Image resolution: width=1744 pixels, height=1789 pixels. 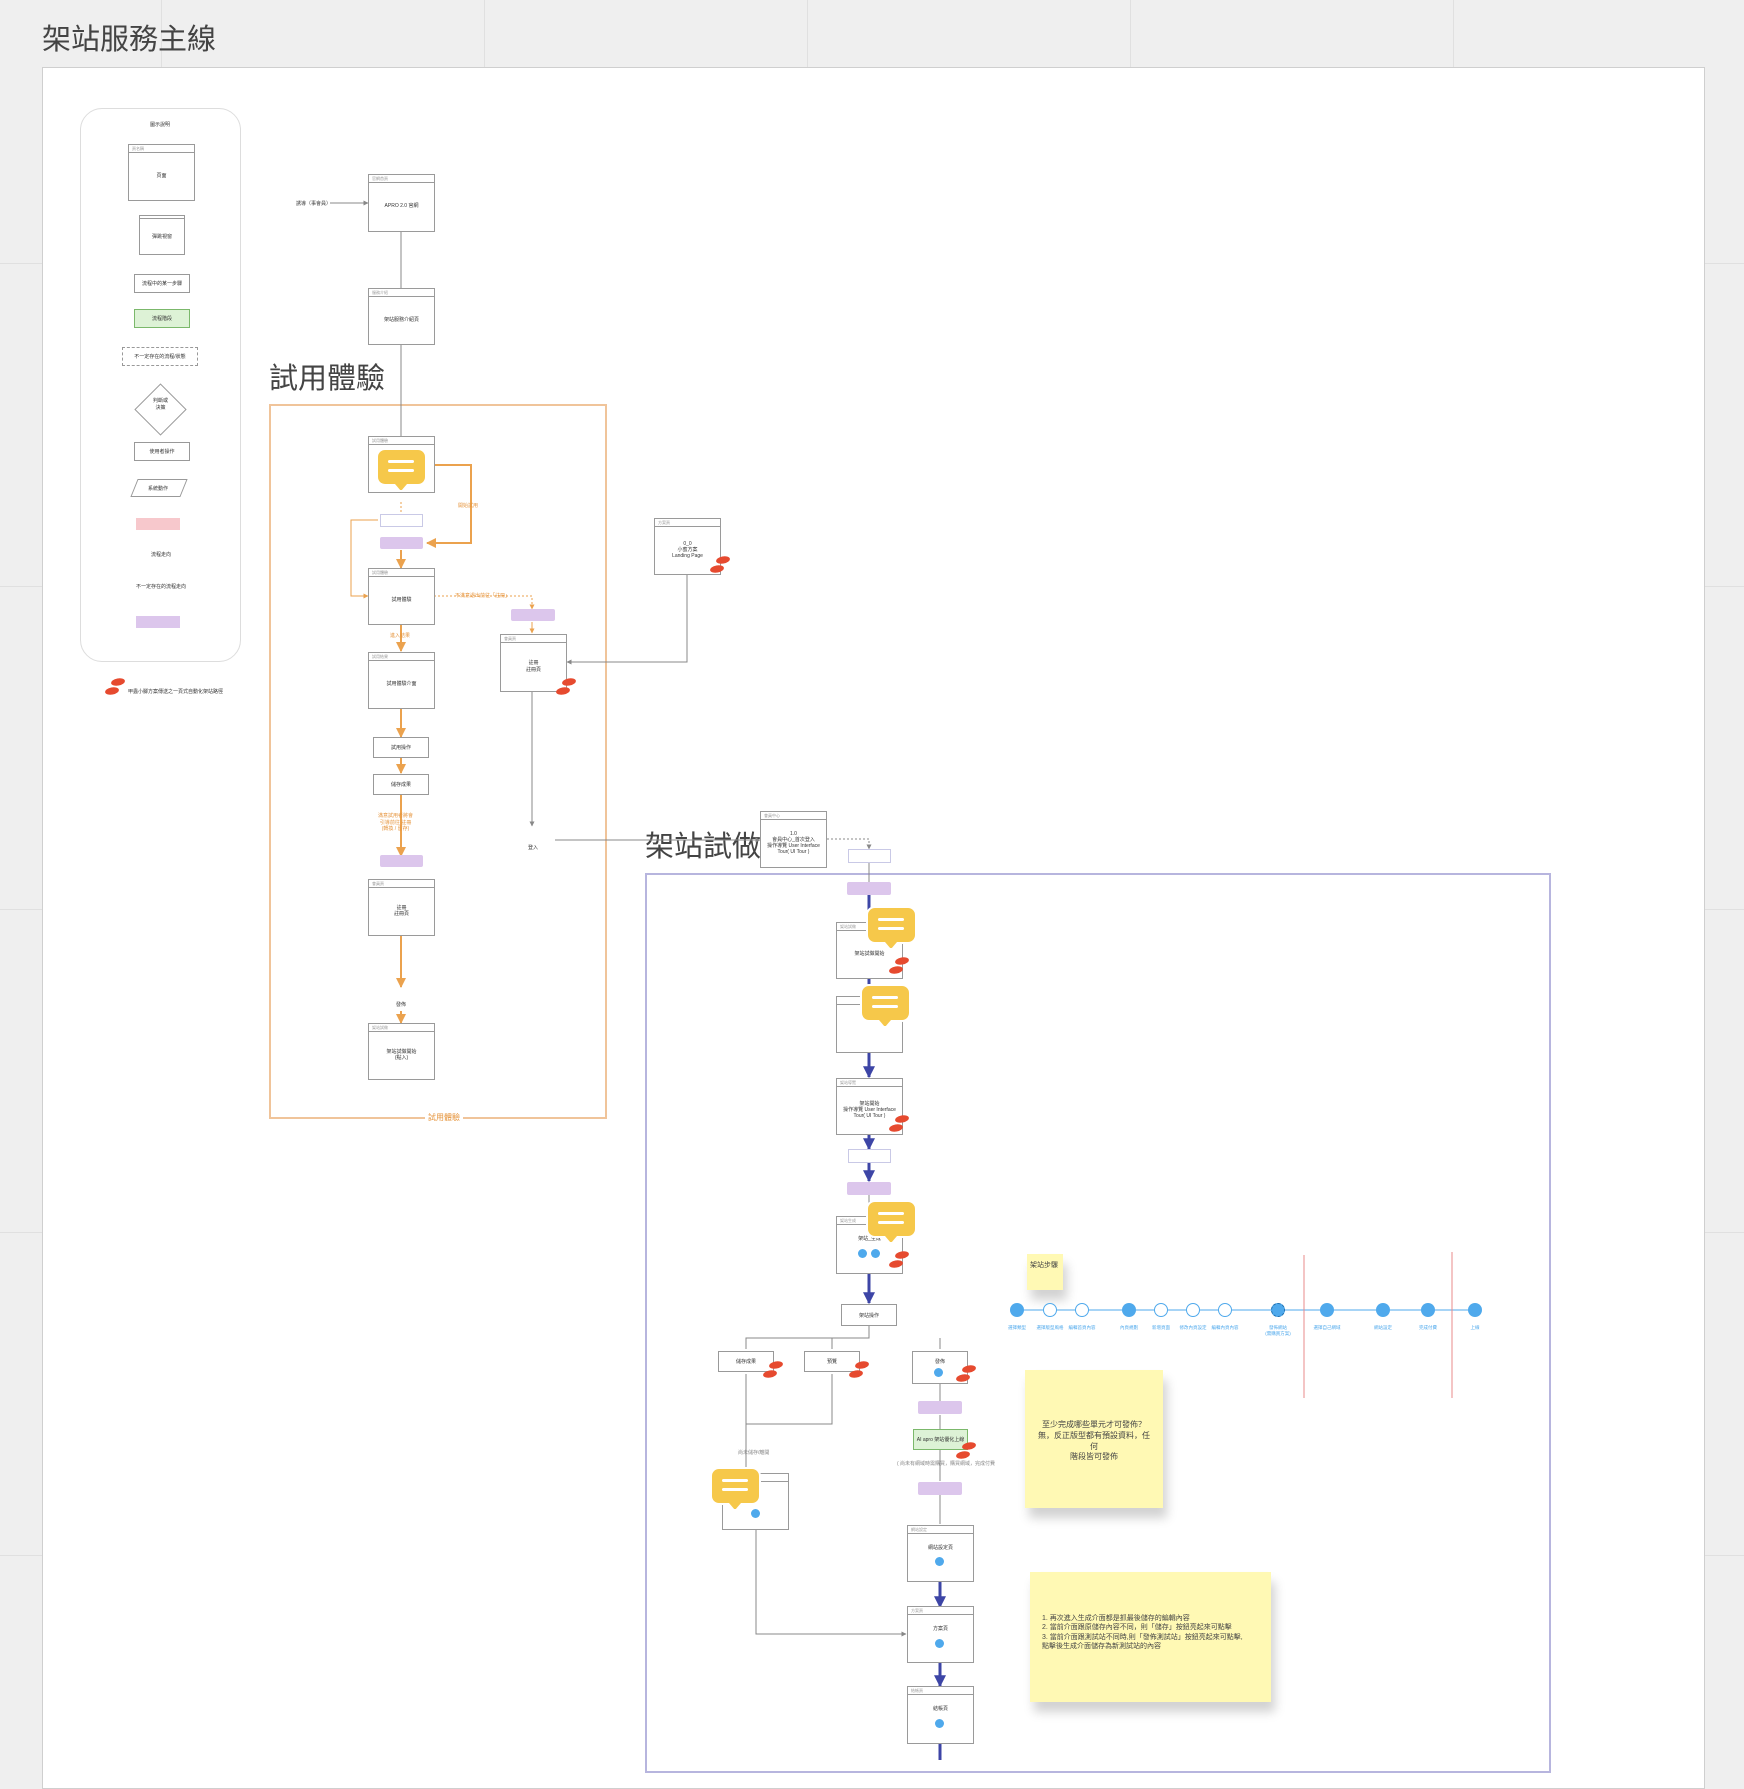 What do you see at coordinates (1428, 1327) in the screenshot?
I see `step-label: 完成付費` at bounding box center [1428, 1327].